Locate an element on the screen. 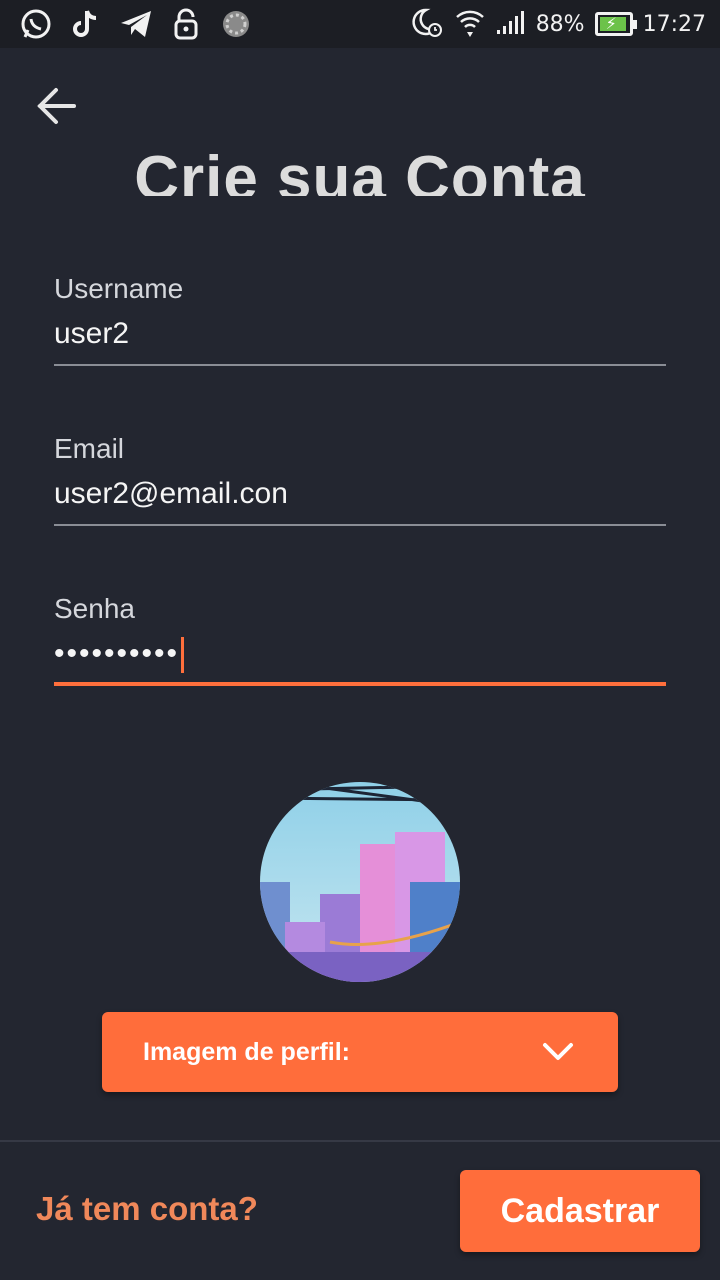  page-title: Crie sua Conta is located at coordinates (360, 170).